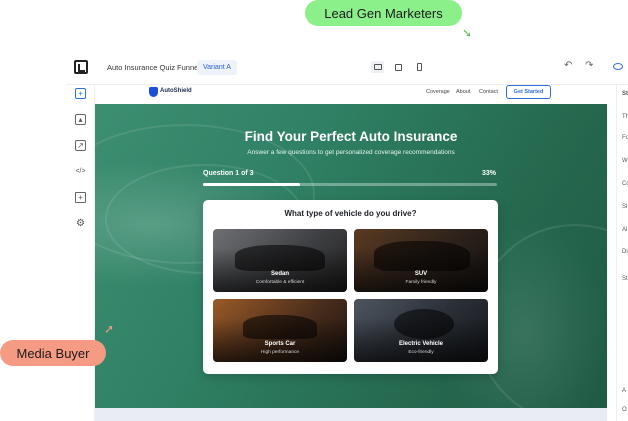 This screenshot has width=628, height=421. I want to click on shield-icon, so click(153, 92).